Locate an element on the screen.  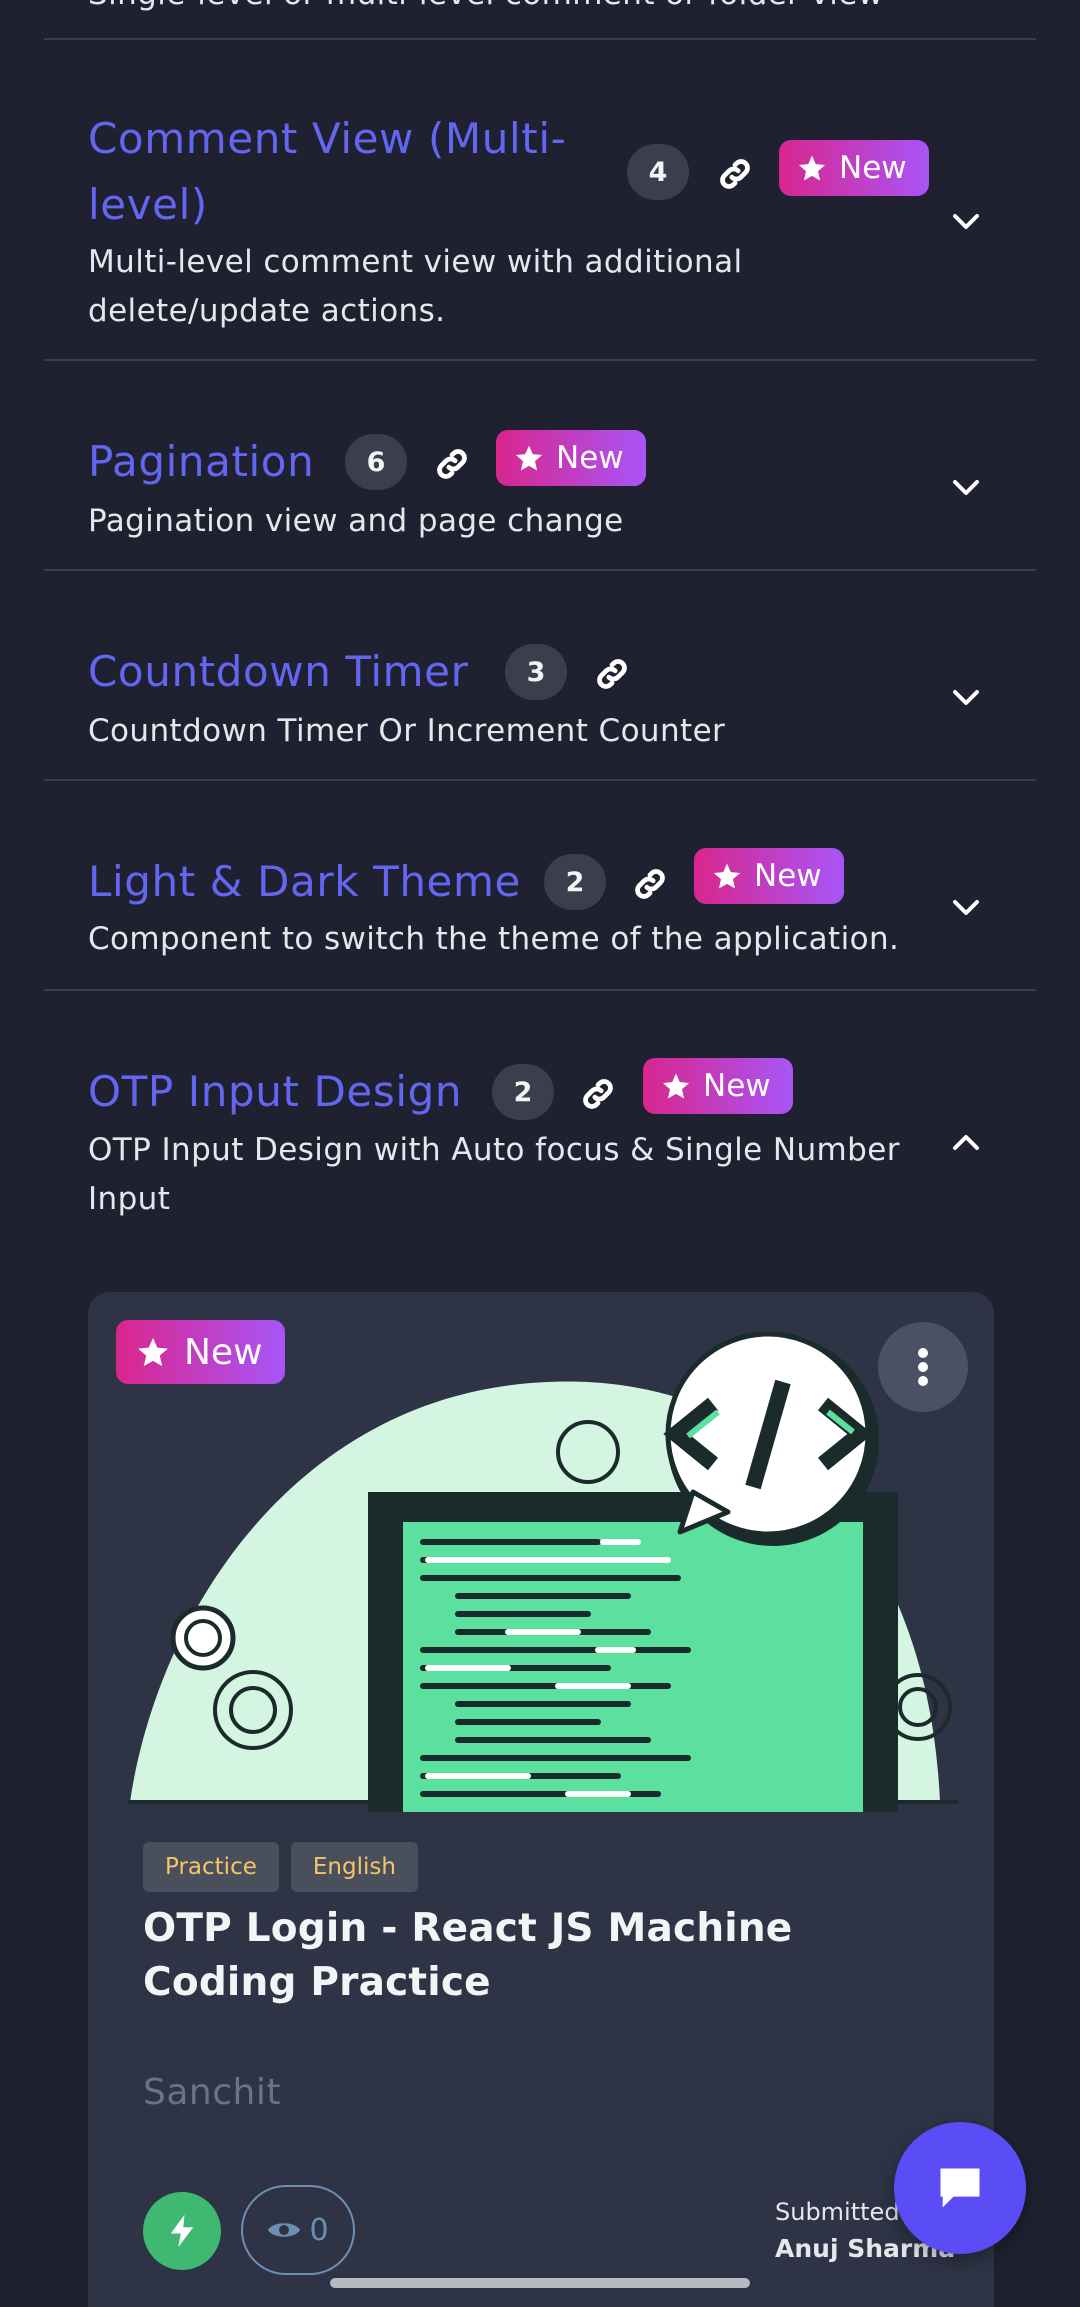
accordion-description: Pagination view and page change is located at coordinates (356, 521).